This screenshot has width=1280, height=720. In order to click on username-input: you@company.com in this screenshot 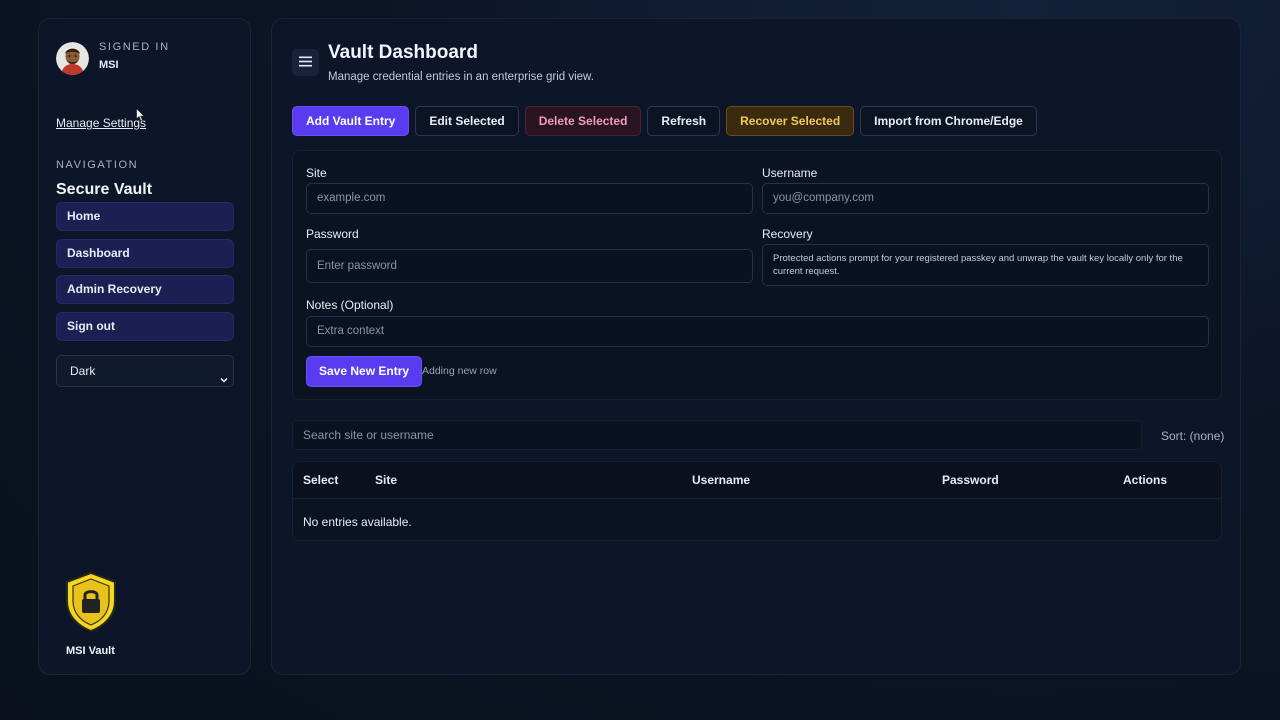, I will do `click(985, 198)`.